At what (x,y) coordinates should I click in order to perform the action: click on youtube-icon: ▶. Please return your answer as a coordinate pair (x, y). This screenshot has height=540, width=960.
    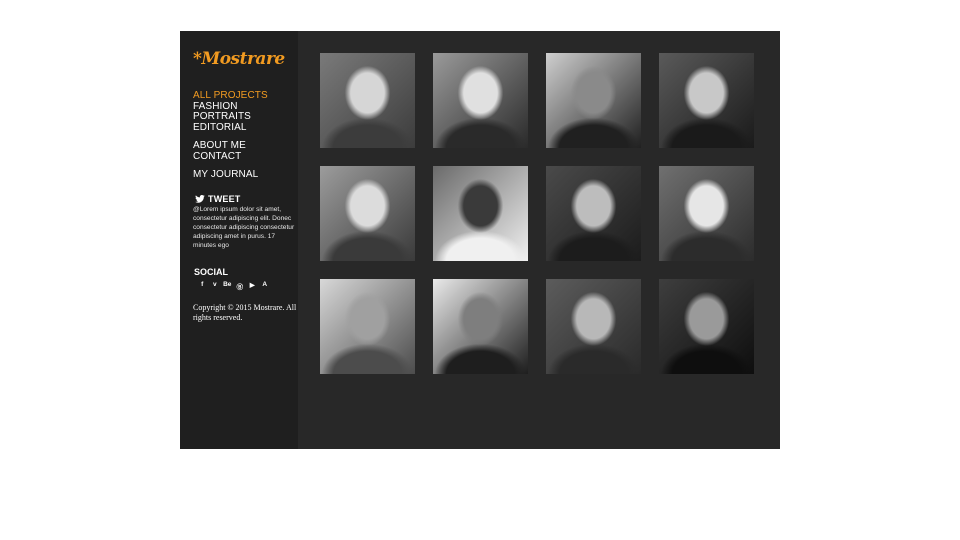
    Looking at the image, I should click on (252, 286).